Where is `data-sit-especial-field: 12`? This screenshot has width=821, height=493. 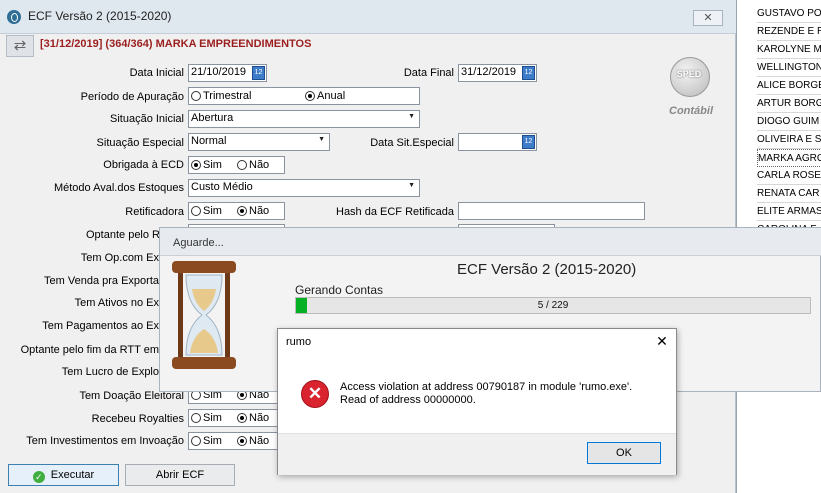 data-sit-especial-field: 12 is located at coordinates (497, 142).